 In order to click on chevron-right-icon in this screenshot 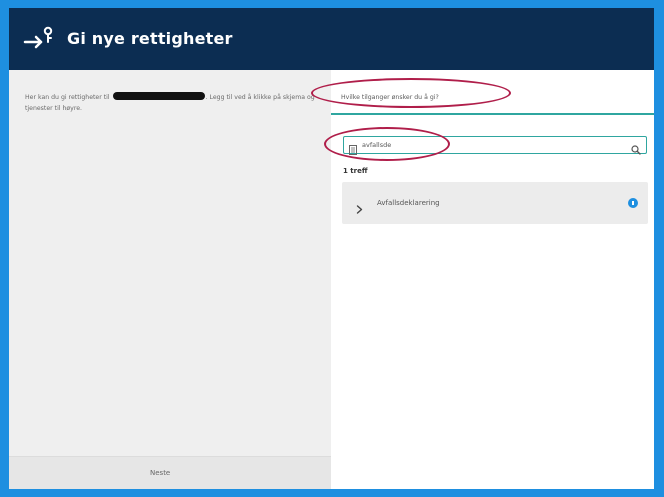, I will do `click(359, 206)`.